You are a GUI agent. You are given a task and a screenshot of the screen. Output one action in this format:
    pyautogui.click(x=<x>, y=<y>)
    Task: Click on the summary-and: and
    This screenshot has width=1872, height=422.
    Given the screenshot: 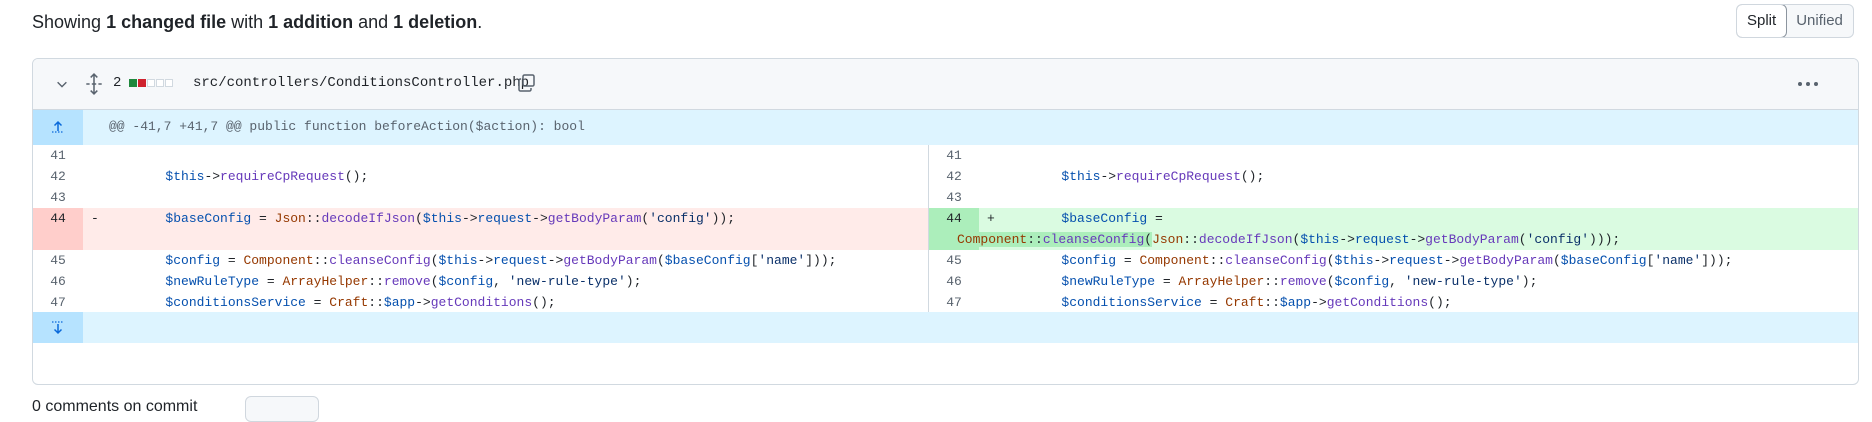 What is the action you would take?
    pyautogui.click(x=373, y=22)
    